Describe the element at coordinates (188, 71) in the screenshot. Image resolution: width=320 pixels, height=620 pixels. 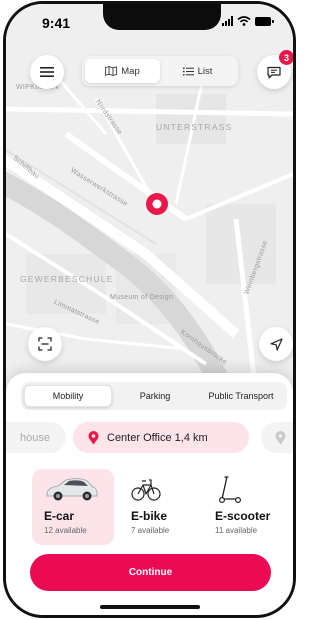
I see `list-icon` at that location.